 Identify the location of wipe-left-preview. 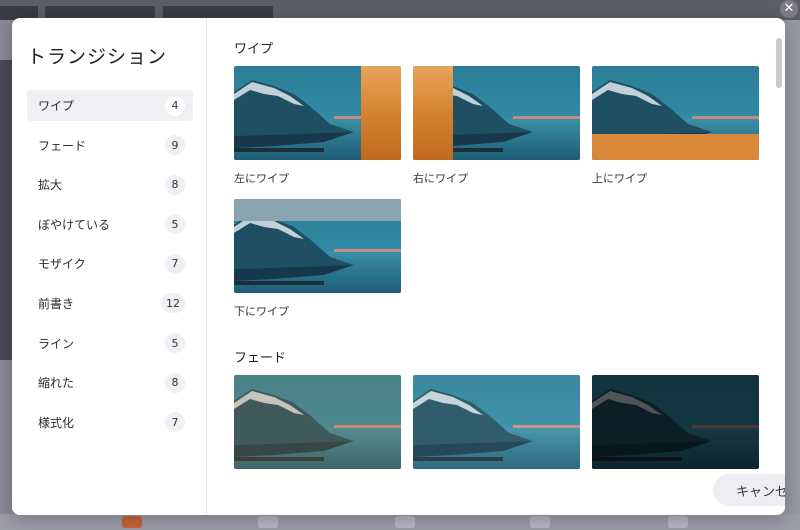
(317, 113).